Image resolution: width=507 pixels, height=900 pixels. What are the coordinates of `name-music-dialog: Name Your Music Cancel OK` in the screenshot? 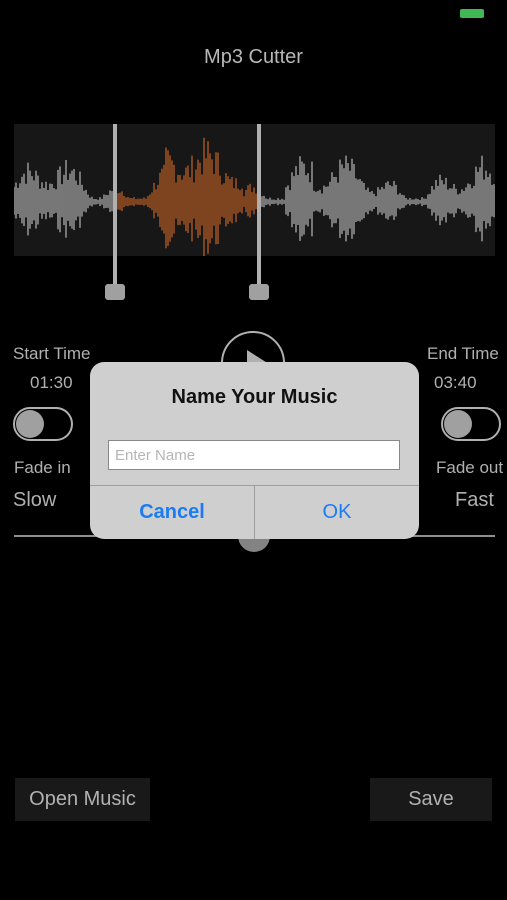 It's located at (254, 450).